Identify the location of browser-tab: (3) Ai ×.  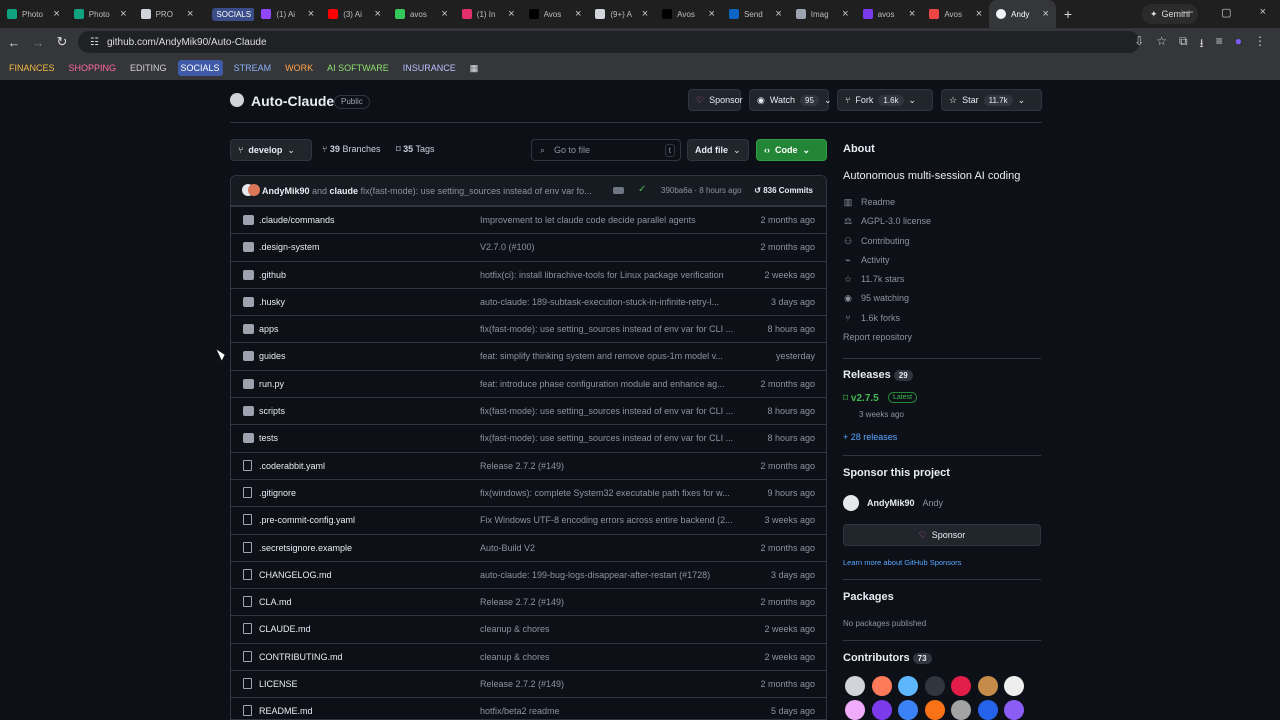
(354, 14).